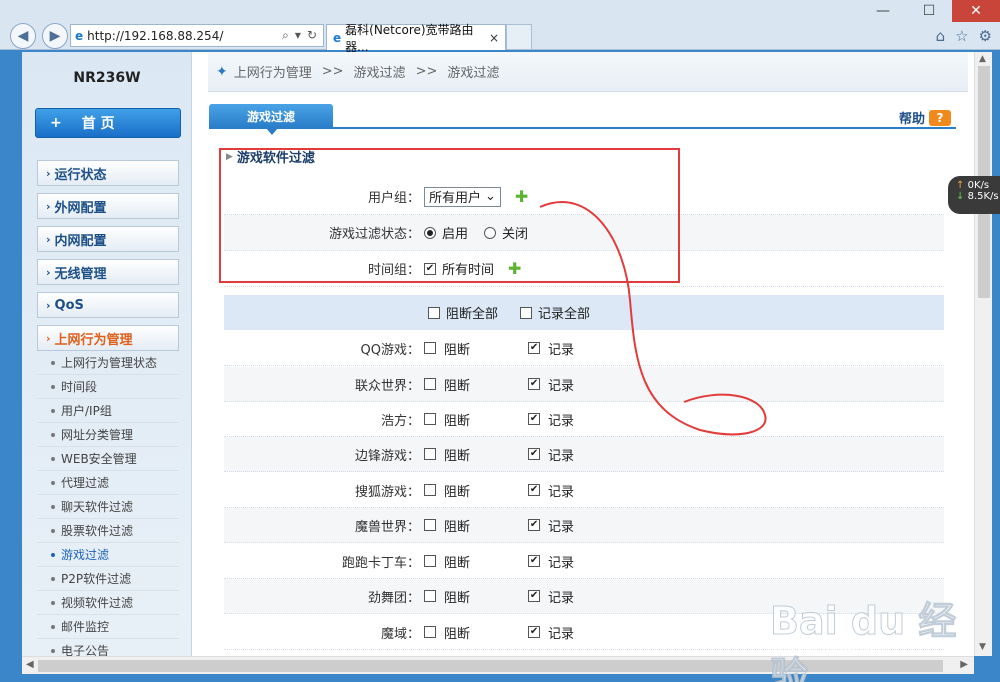  I want to click on browser-tab: e 磊科(Netcore)宽带路由器... ×, so click(416, 38).